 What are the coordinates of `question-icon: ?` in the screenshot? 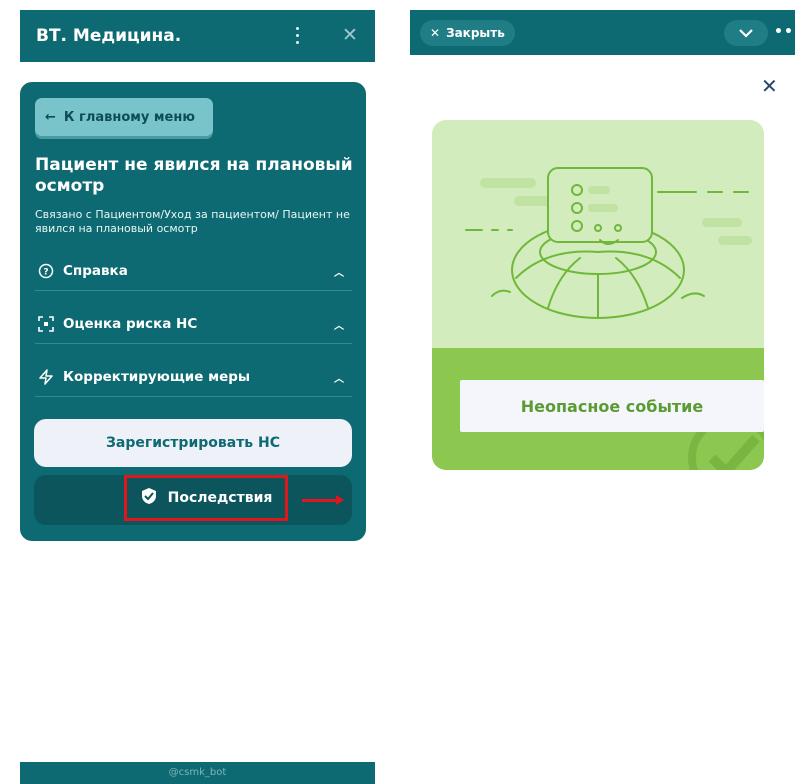 It's located at (46, 271).